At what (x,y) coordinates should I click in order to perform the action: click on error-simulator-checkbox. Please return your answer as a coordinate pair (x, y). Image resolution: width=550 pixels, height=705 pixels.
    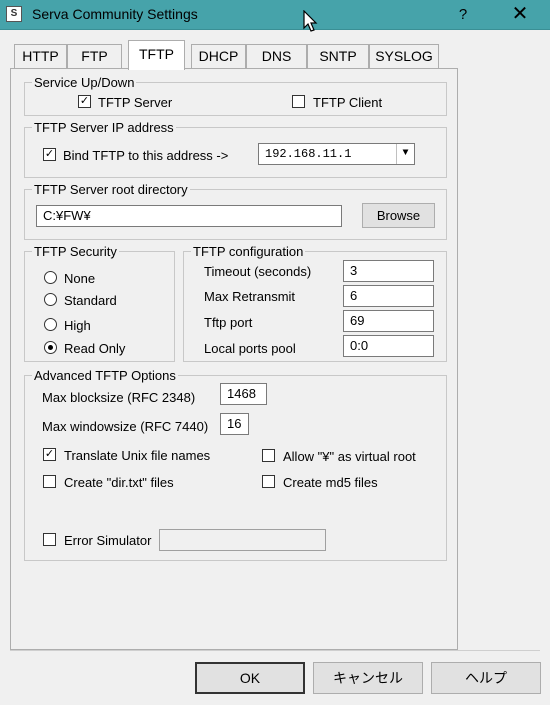
    Looking at the image, I should click on (49, 539).